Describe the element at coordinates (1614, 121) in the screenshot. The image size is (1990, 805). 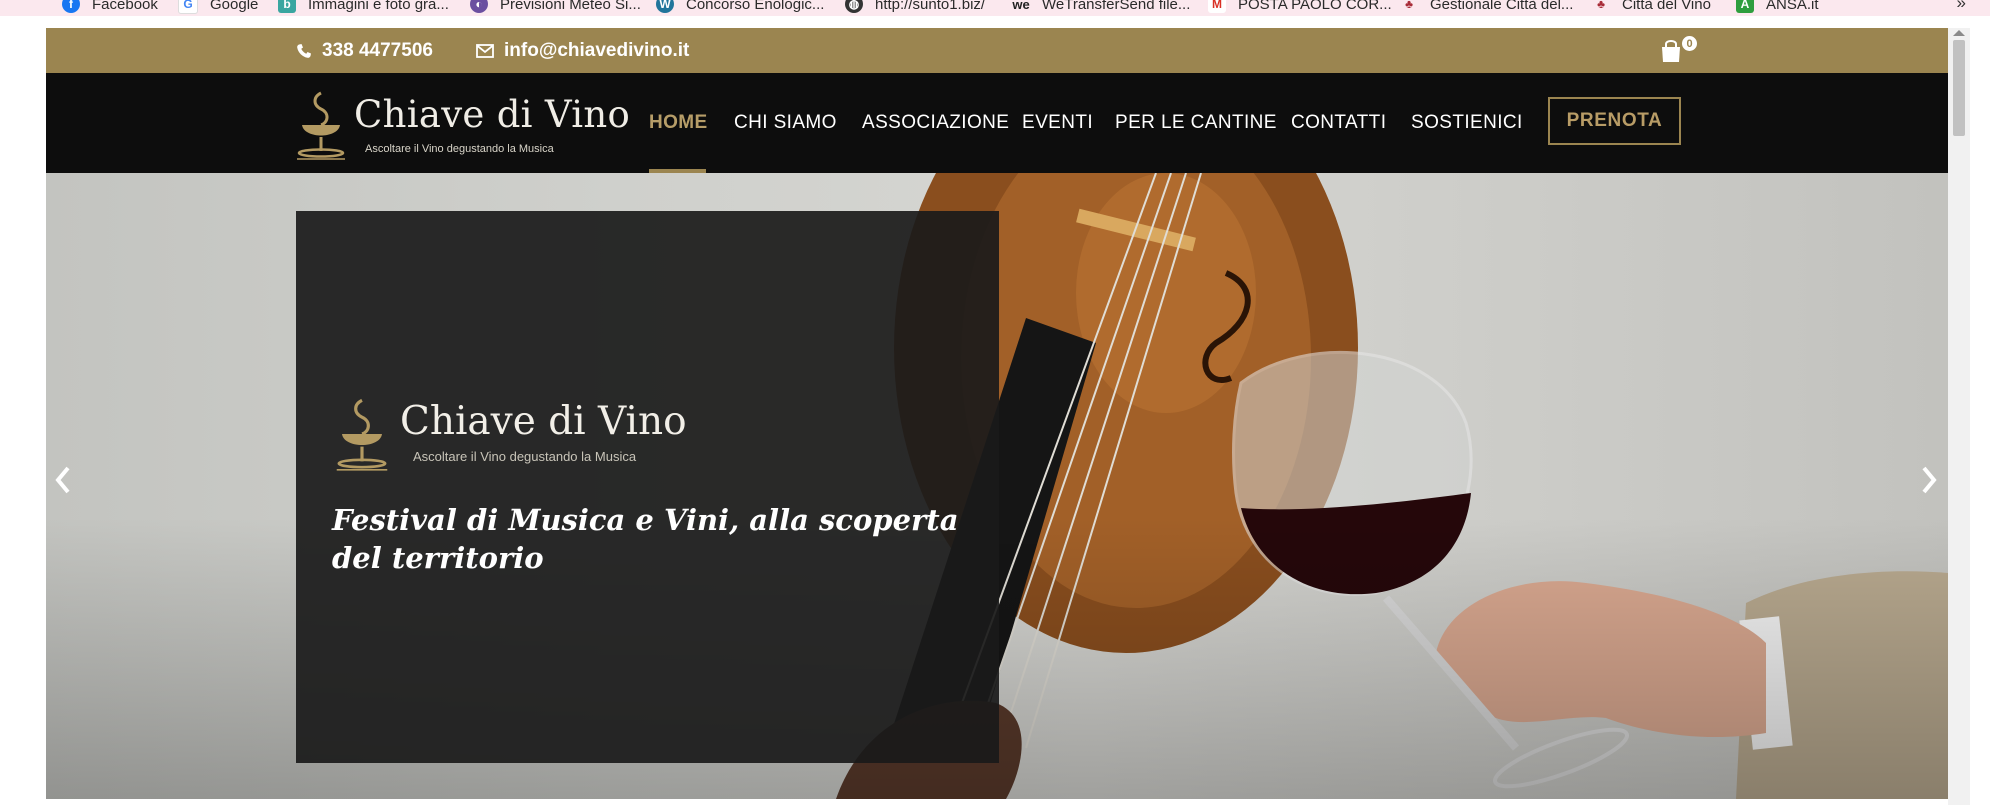
I see `prenota-button: PRENOTA` at that location.